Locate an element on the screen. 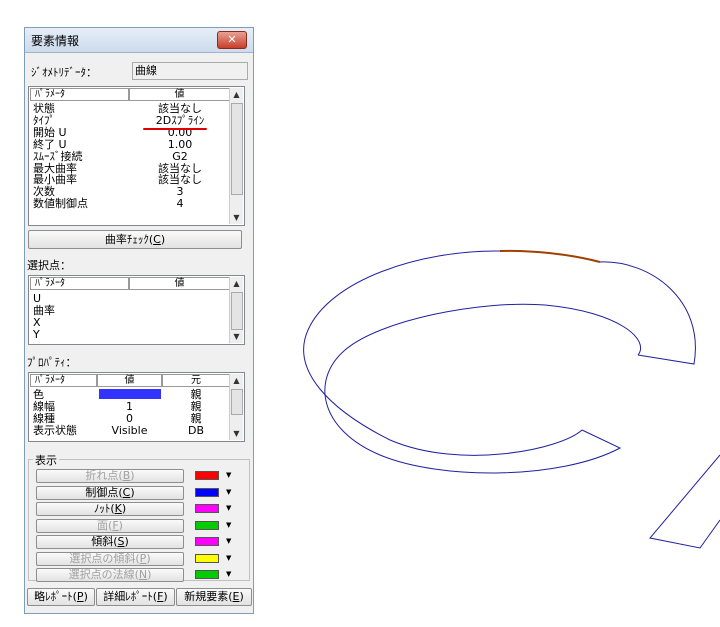 The width and height of the screenshot is (720, 627). footer-button: 新規要素(E) is located at coordinates (214, 597).